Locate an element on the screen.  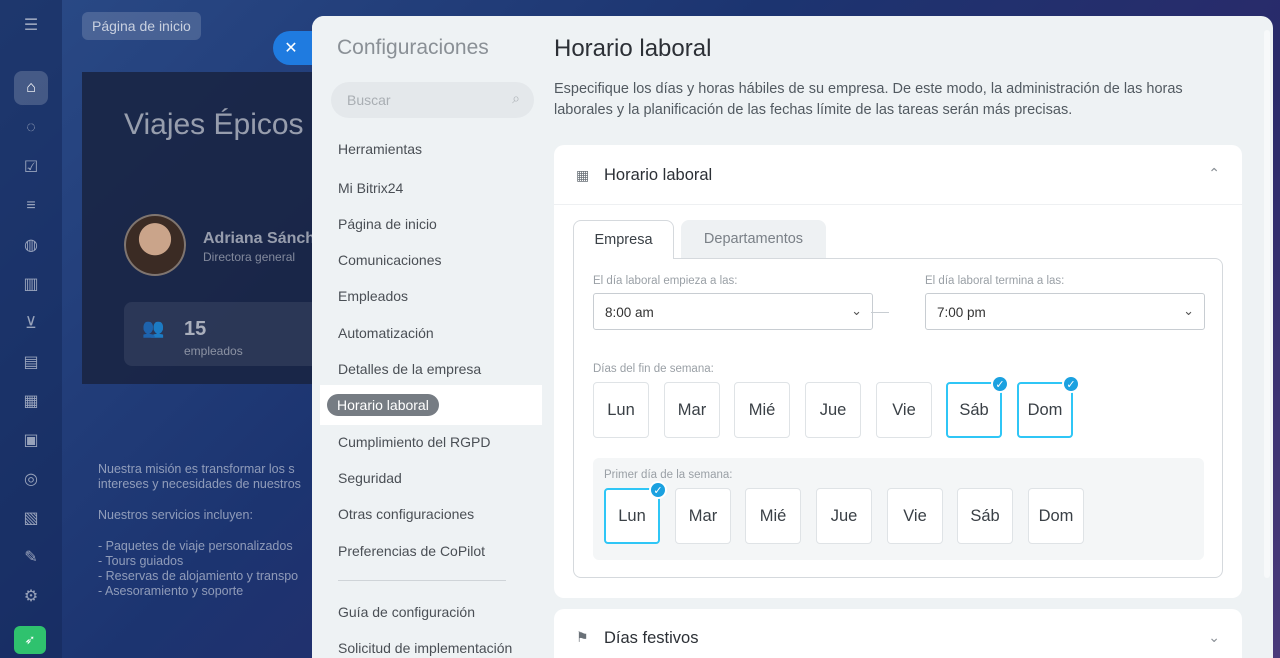
day-label: Sáb is located at coordinates (974, 409).